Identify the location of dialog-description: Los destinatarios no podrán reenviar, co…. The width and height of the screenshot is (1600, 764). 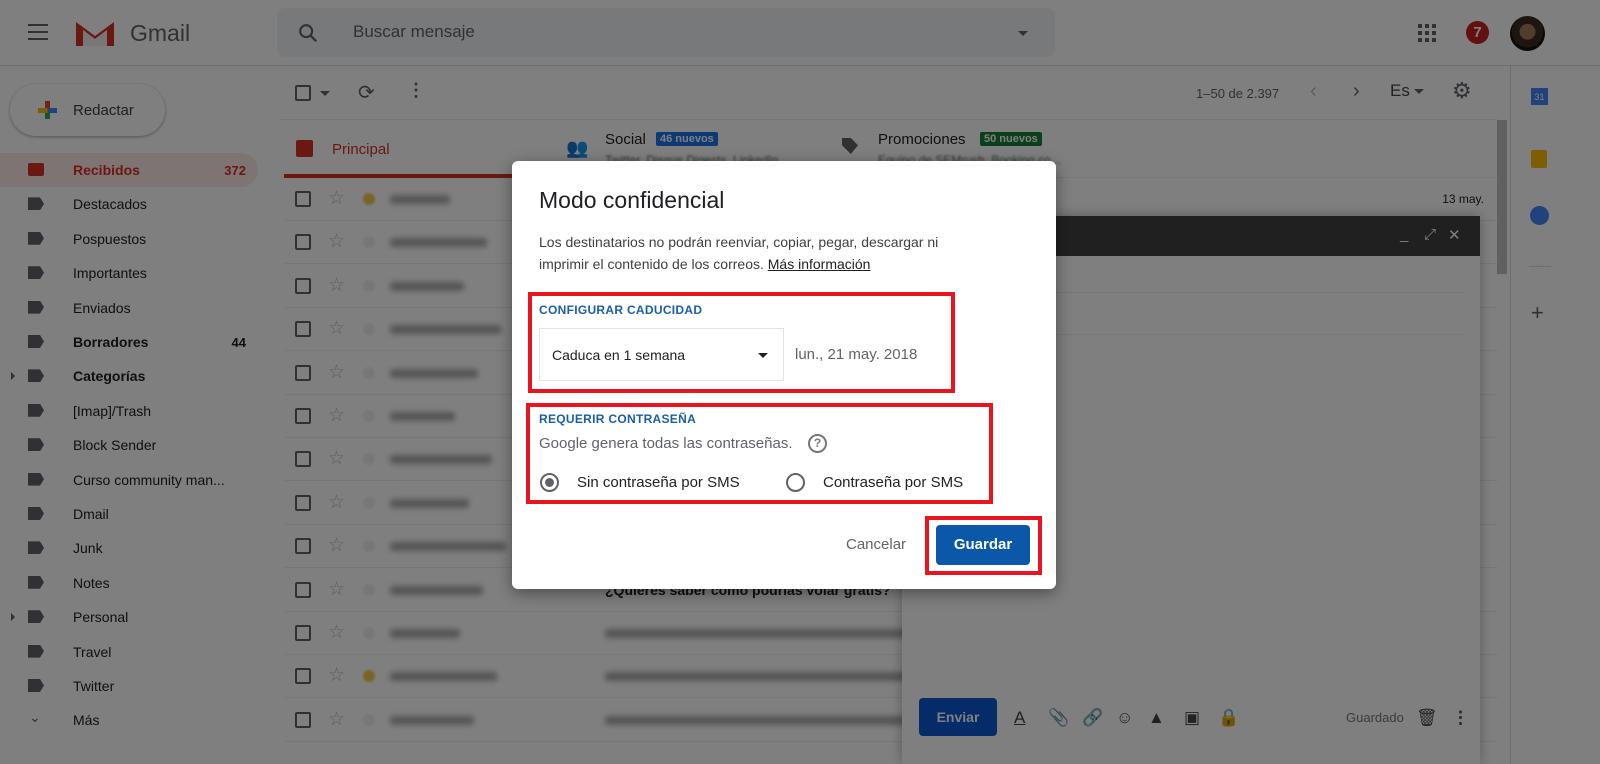
(739, 253).